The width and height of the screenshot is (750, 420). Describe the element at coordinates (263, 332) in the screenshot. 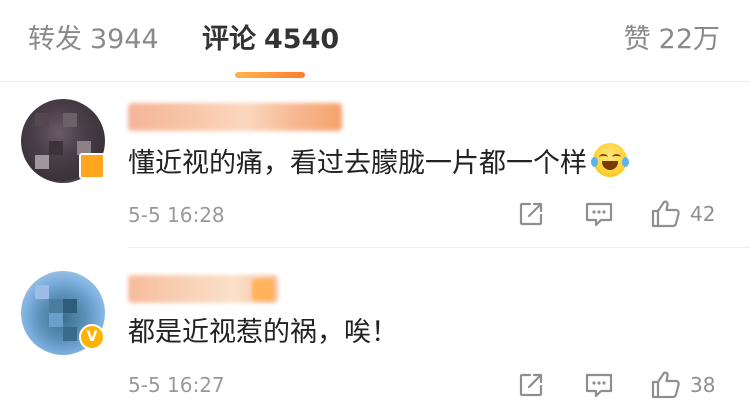

I see `comment-text: 都是近视惹的祸，唉！` at that location.